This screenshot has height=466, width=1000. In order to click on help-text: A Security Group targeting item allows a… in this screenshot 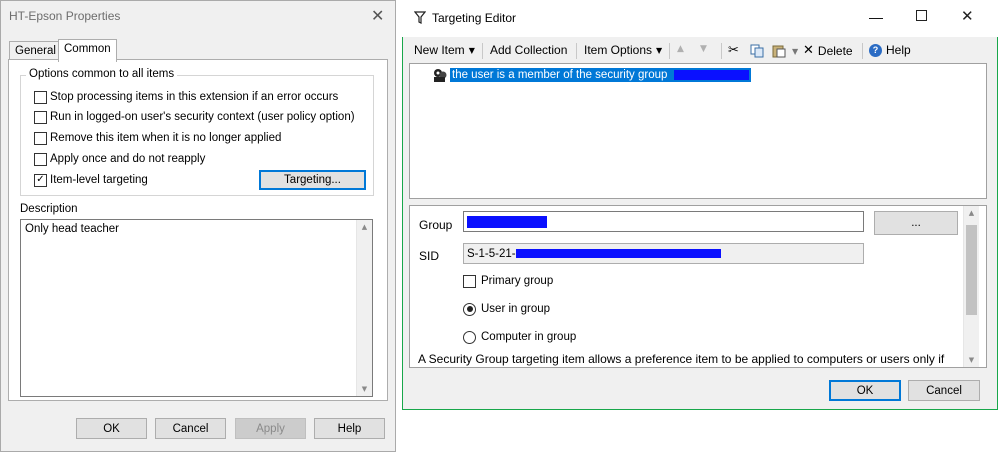, I will do `click(681, 359)`.